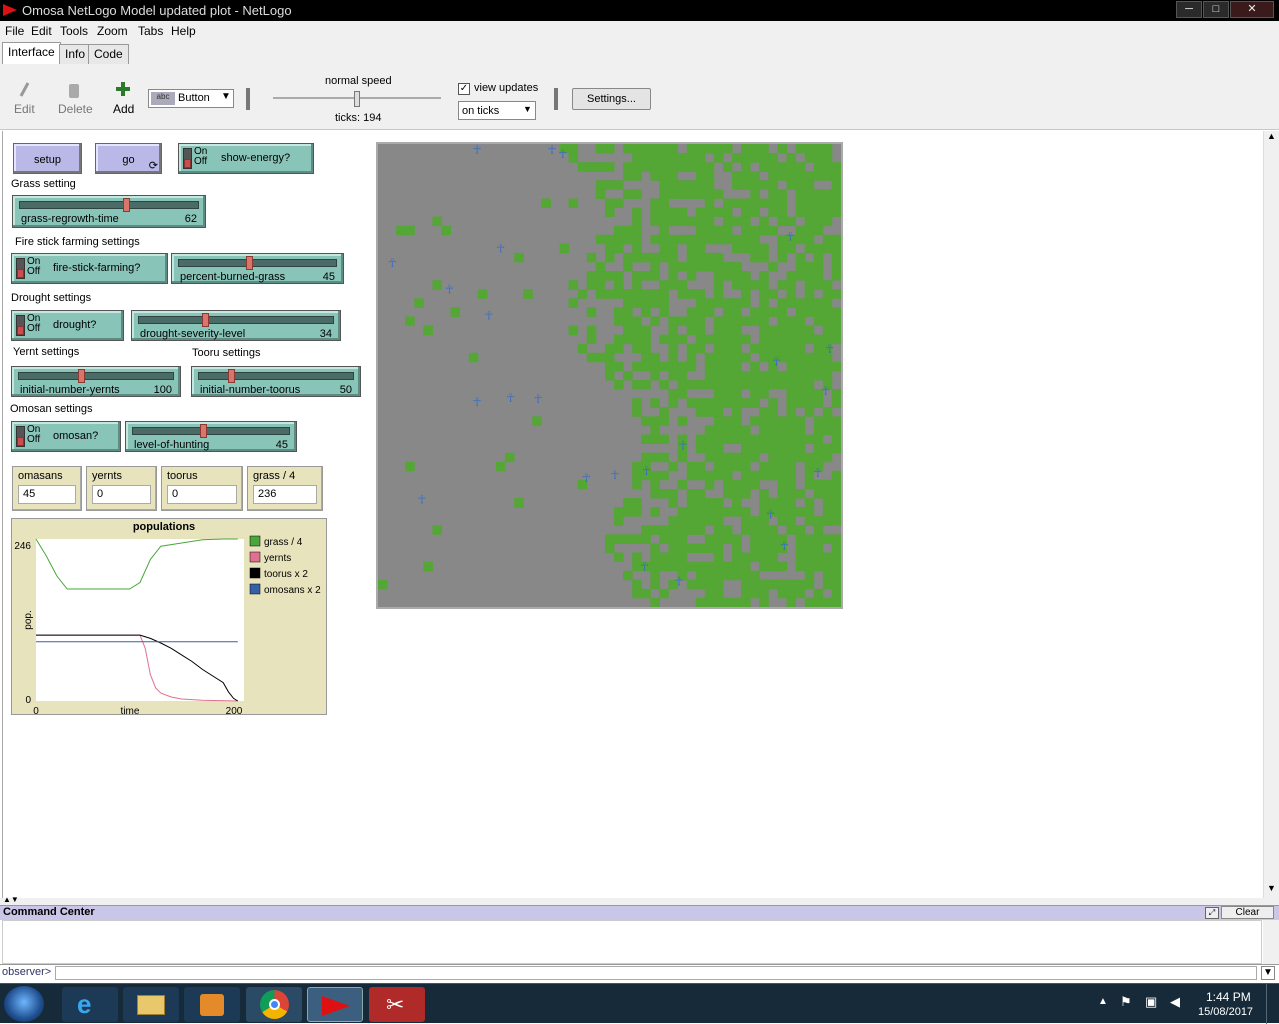  What do you see at coordinates (108, 54) in the screenshot?
I see `tab-code: Code` at bounding box center [108, 54].